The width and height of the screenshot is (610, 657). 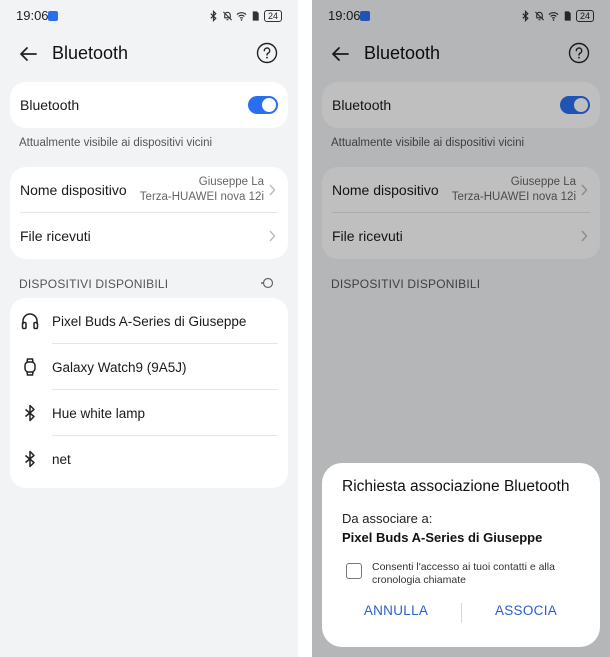 What do you see at coordinates (73, 190) in the screenshot?
I see `device-name-label: Nome dispositivo` at bounding box center [73, 190].